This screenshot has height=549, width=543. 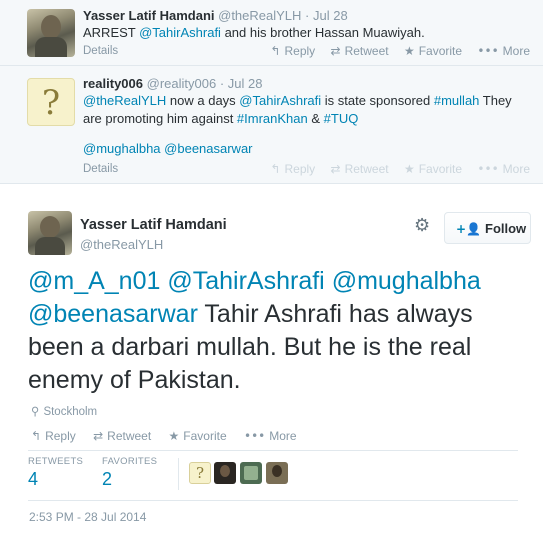 What do you see at coordinates (457, 100) in the screenshot?
I see `hashtag-link: #mullah` at bounding box center [457, 100].